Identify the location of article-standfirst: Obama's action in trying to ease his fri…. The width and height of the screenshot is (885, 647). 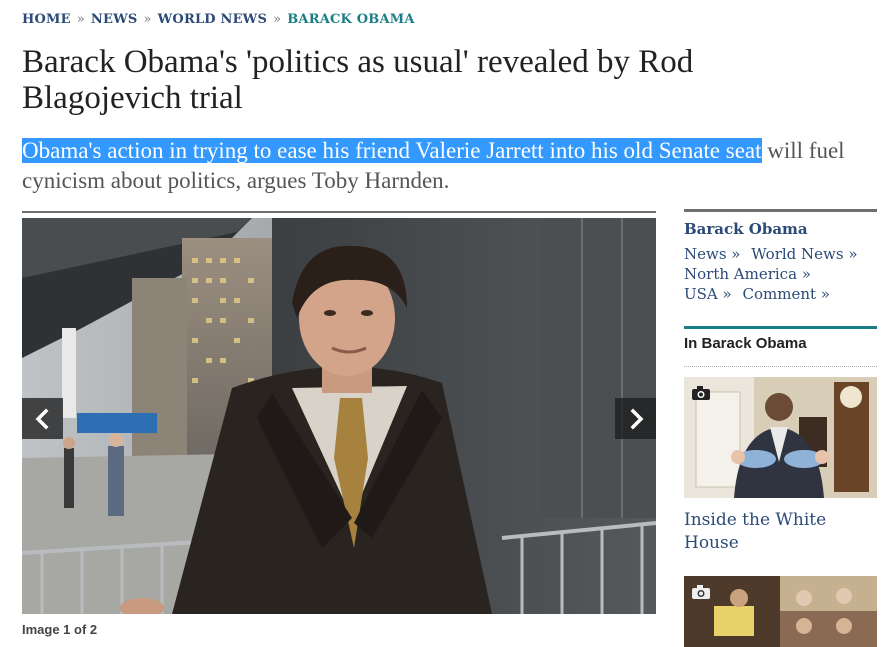
(452, 166).